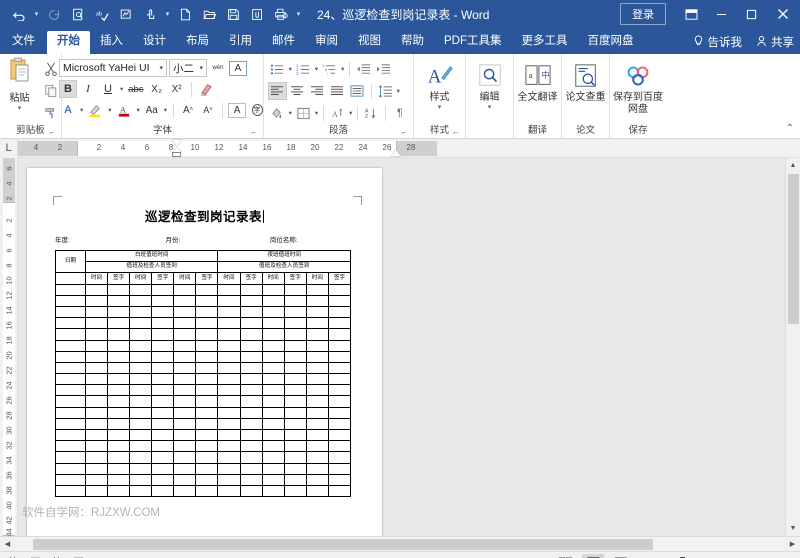  Describe the element at coordinates (277, 113) in the screenshot. I see `shading-icon` at that location.